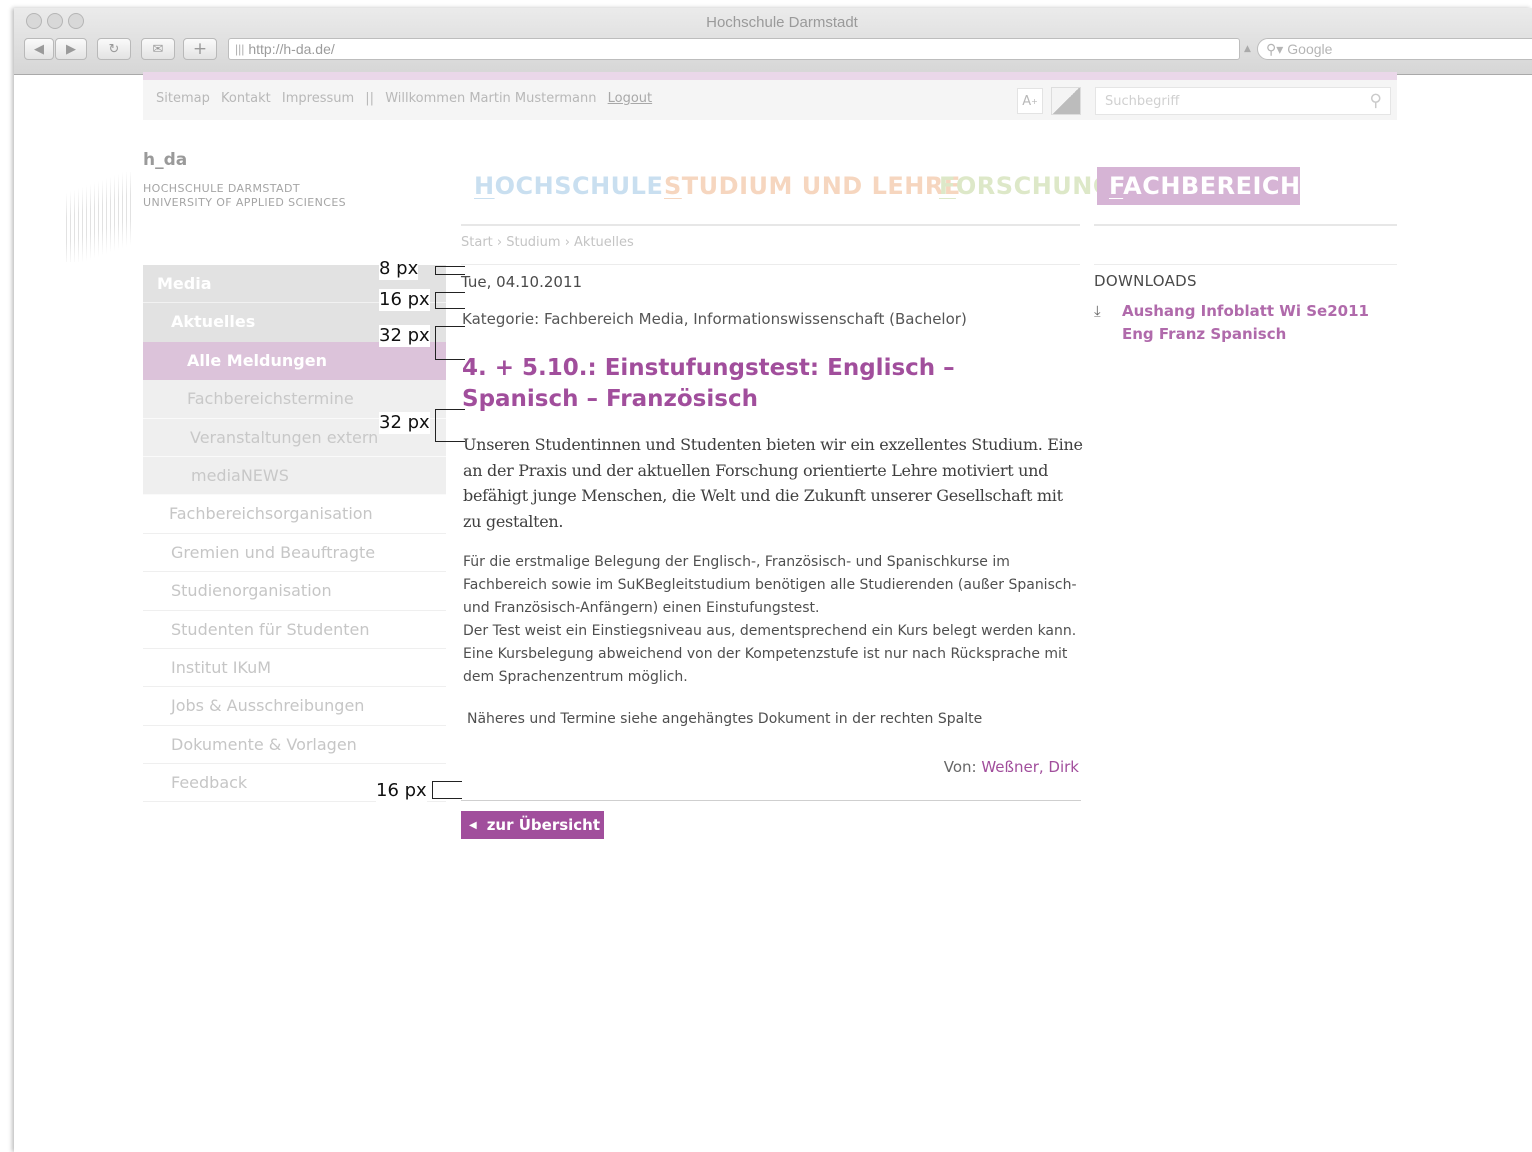 This screenshot has width=1532, height=1152. I want to click on logout-link: Logout, so click(630, 98).